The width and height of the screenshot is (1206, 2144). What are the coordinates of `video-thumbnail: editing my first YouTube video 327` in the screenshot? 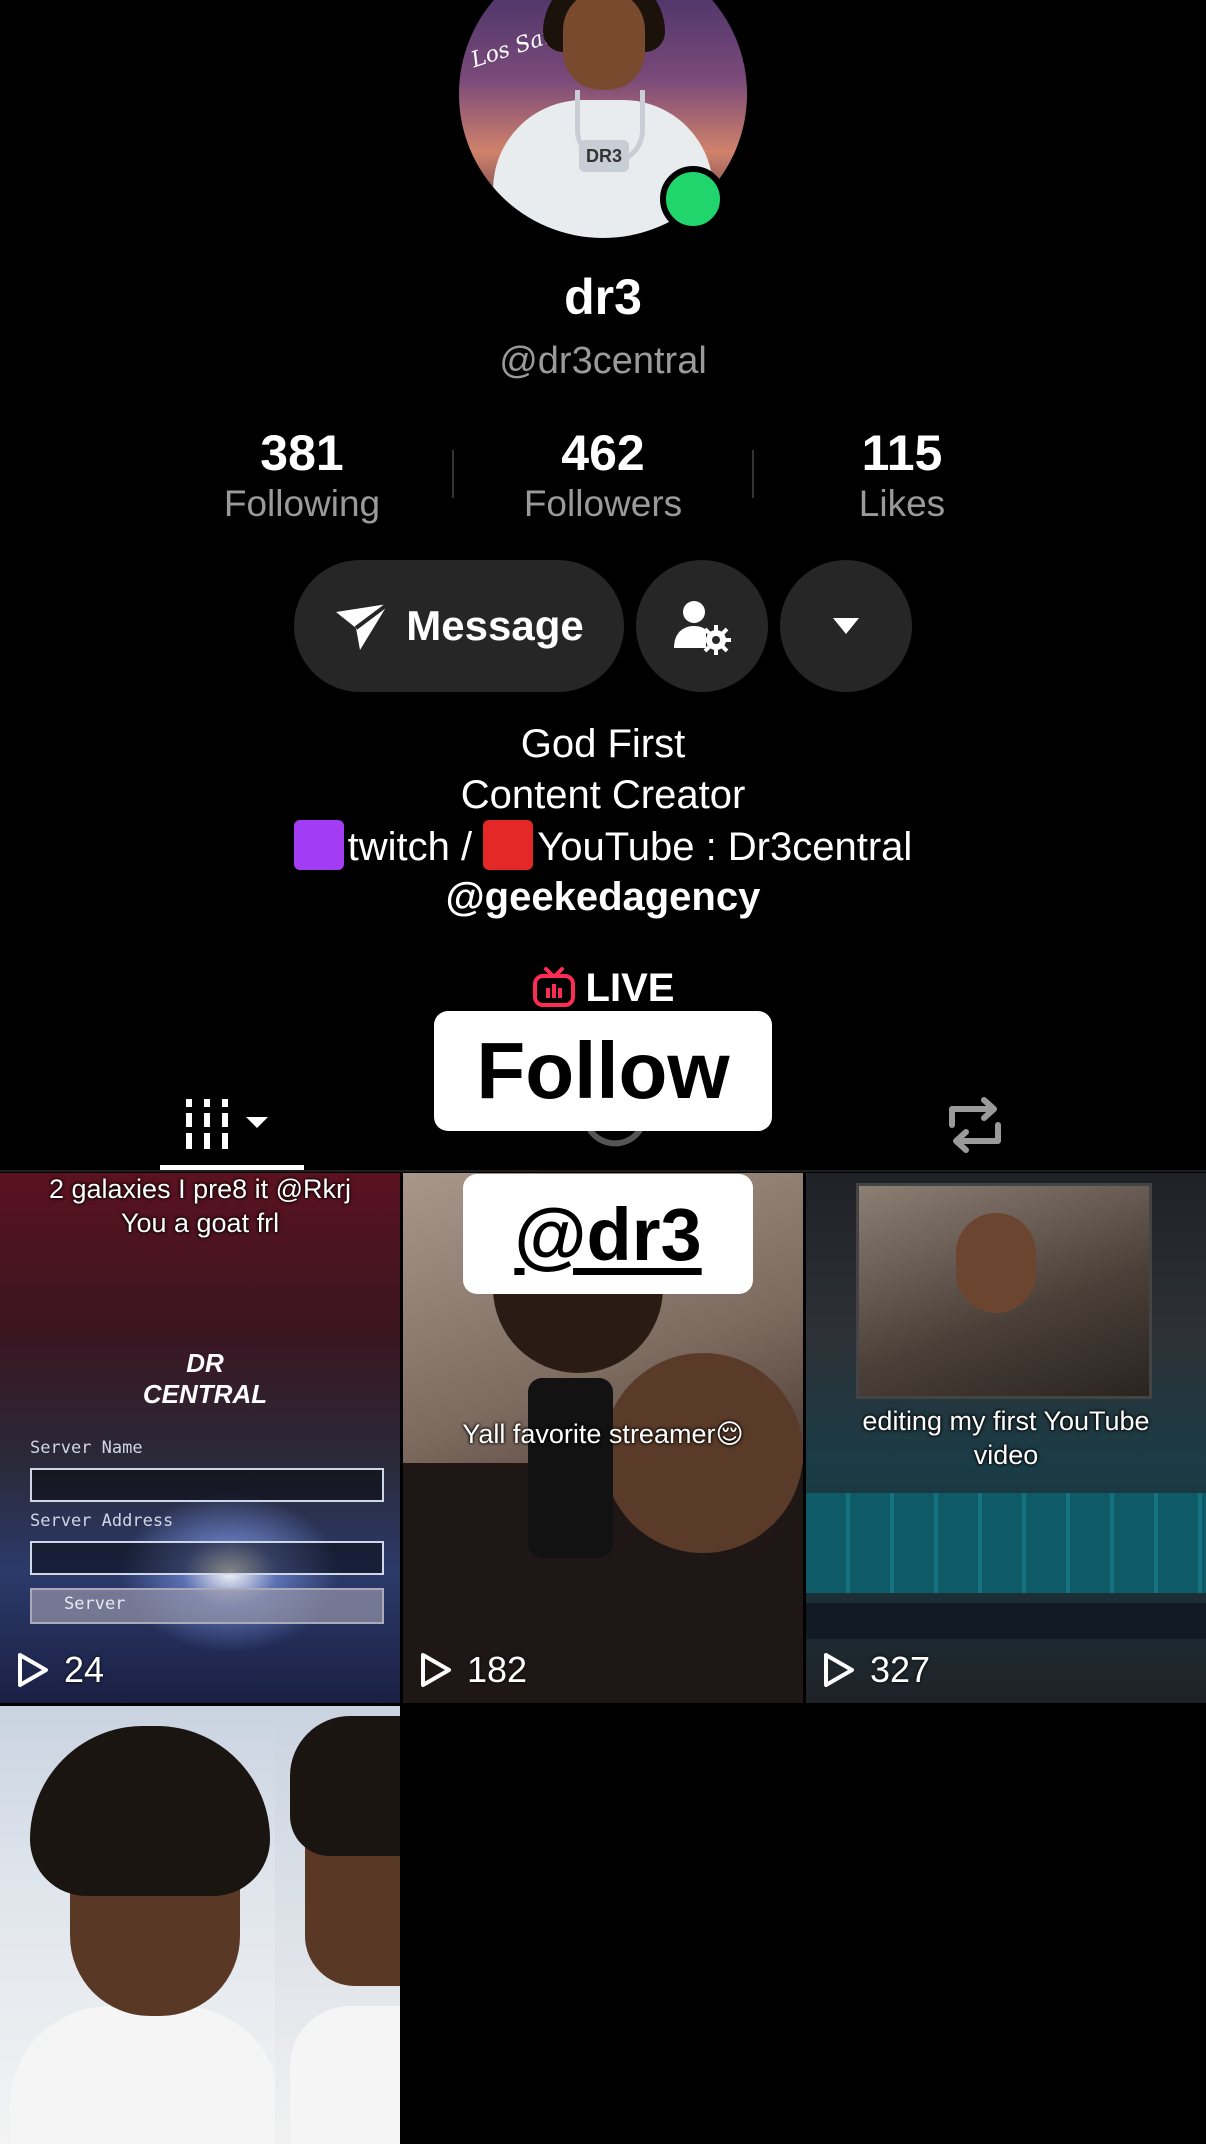 It's located at (1006, 1438).